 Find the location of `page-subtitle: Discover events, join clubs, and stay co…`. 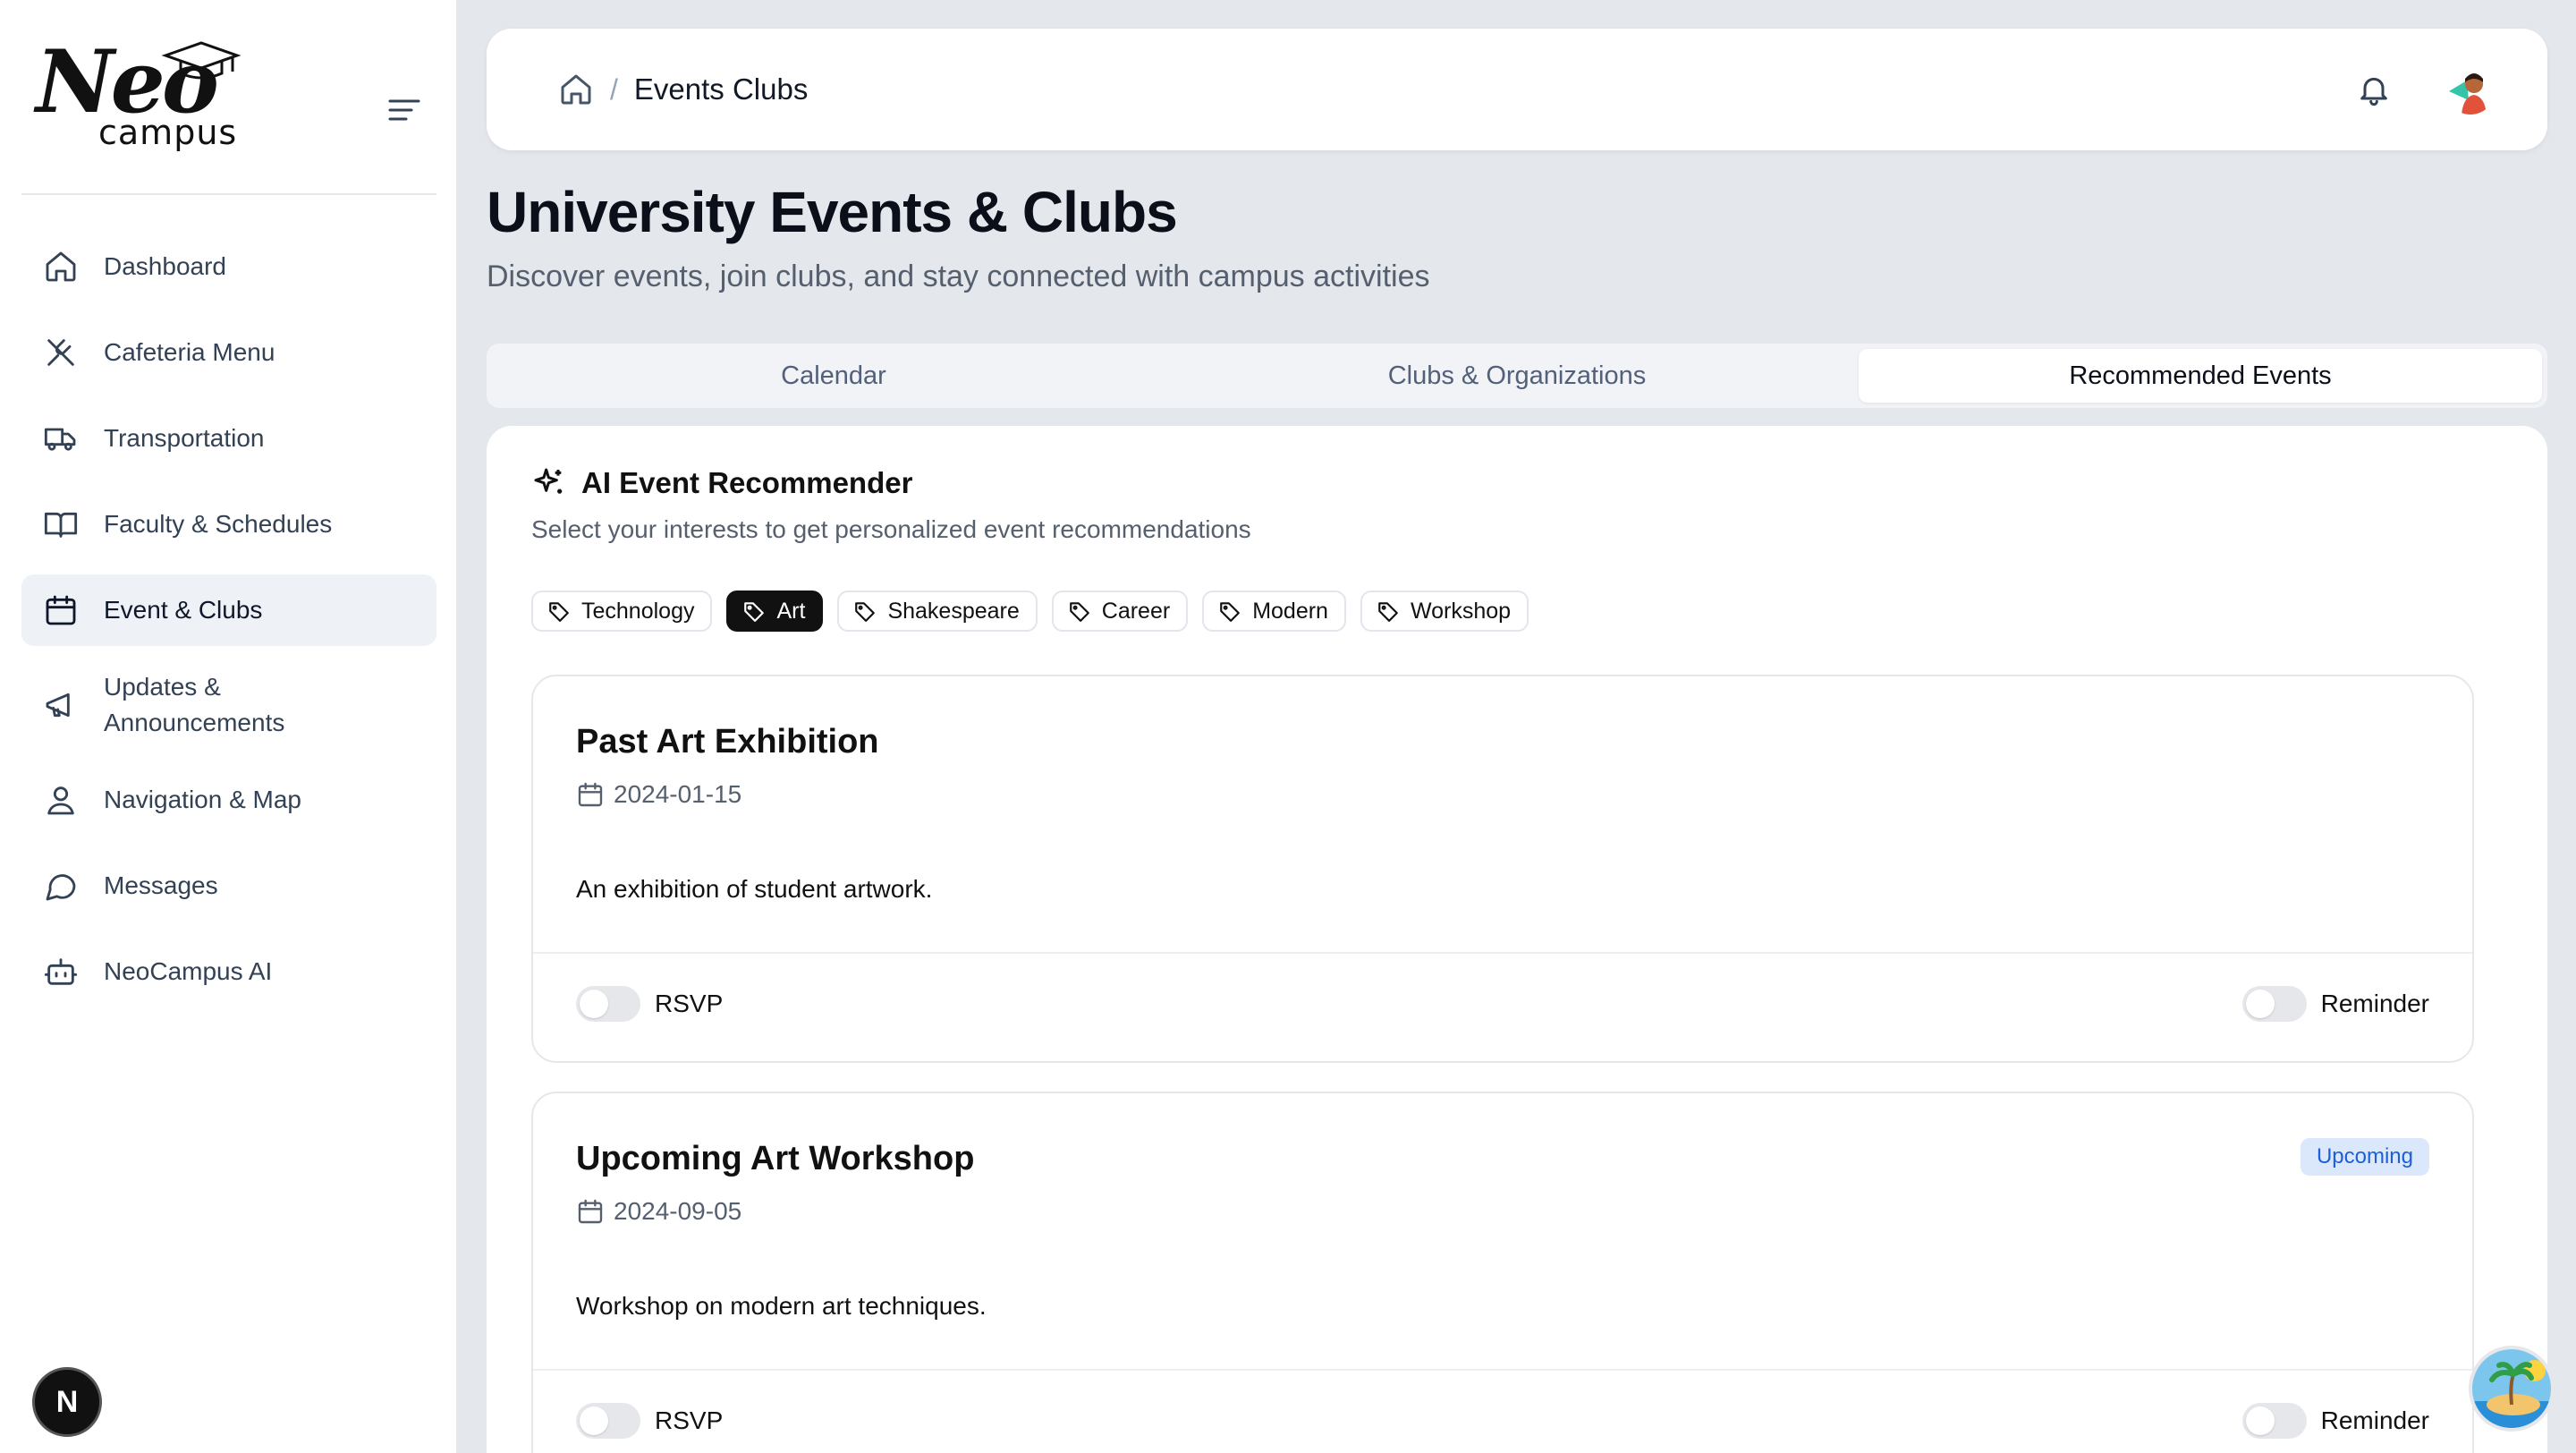

page-subtitle: Discover events, join clubs, and stay co… is located at coordinates (958, 276).